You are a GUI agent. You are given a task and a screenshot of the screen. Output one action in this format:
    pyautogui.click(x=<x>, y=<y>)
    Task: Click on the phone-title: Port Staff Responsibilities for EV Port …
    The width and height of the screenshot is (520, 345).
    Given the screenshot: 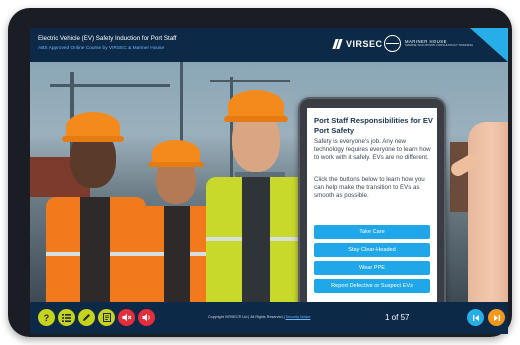 What is the action you would take?
    pyautogui.click(x=373, y=125)
    